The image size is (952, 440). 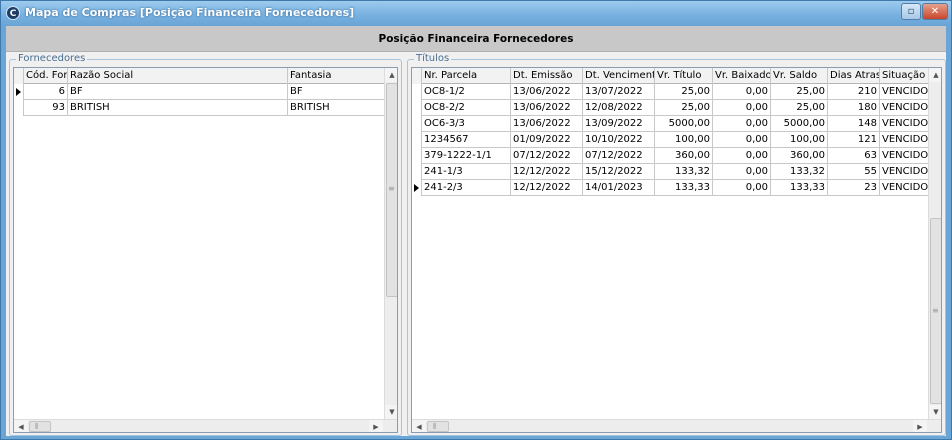 I want to click on cell-dias-atraso: 63, so click(x=854, y=156).